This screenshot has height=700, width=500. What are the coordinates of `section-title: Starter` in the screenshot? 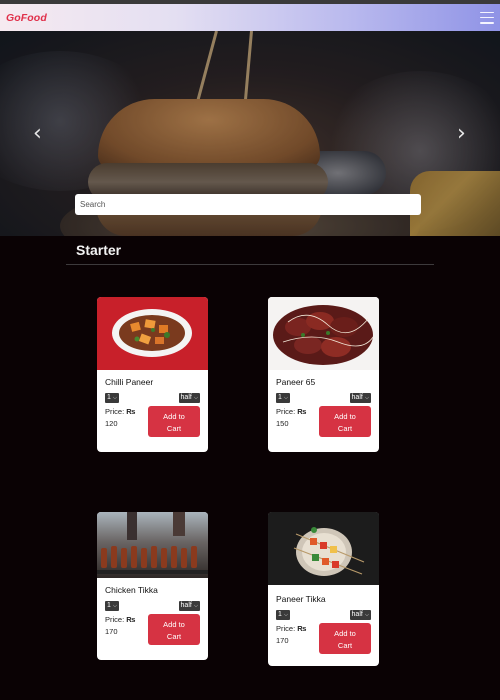 It's located at (99, 250).